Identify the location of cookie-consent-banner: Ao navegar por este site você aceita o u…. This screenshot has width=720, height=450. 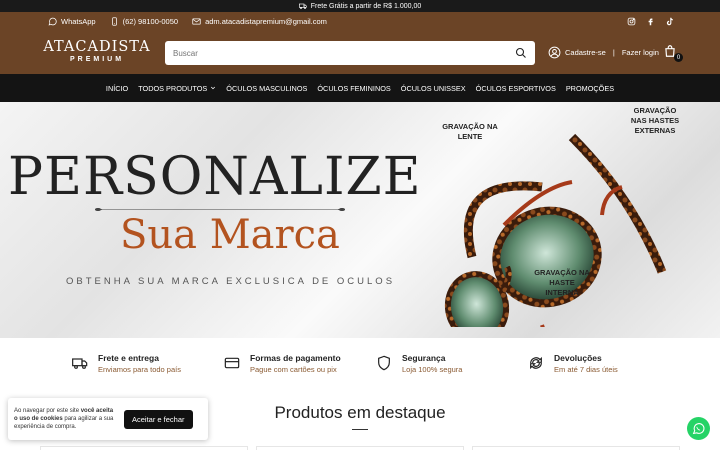
(108, 419).